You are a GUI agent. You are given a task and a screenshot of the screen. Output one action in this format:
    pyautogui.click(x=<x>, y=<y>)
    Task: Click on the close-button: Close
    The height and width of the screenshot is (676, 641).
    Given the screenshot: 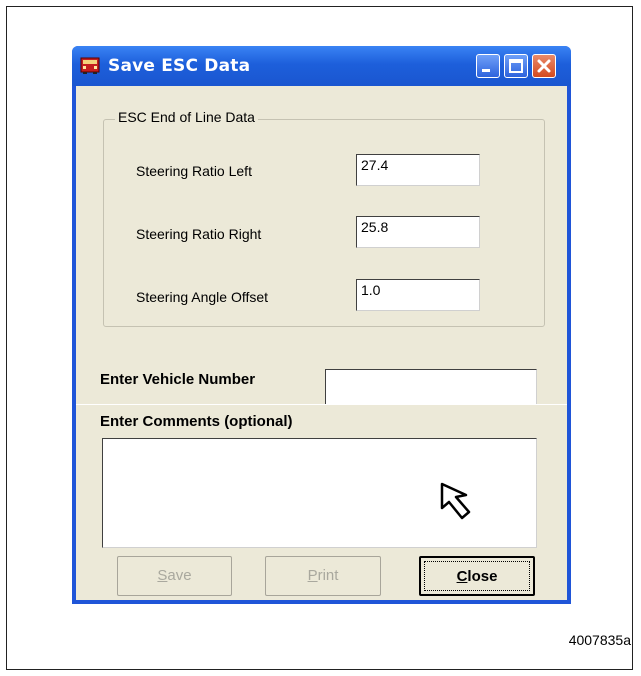 What is the action you would take?
    pyautogui.click(x=477, y=576)
    